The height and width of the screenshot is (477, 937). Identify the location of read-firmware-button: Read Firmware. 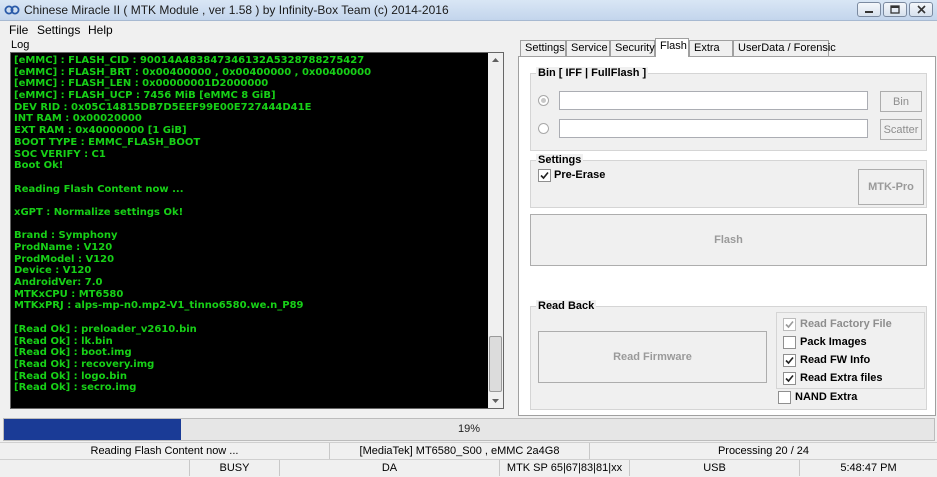
(652, 357).